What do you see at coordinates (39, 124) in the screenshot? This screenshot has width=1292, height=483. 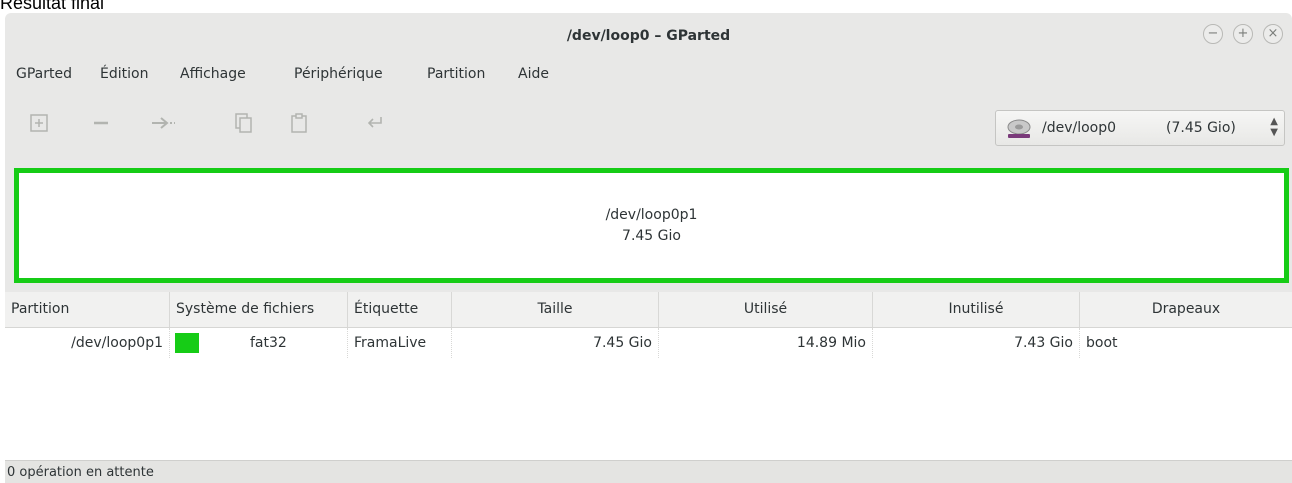 I see `new-partition-icon` at bounding box center [39, 124].